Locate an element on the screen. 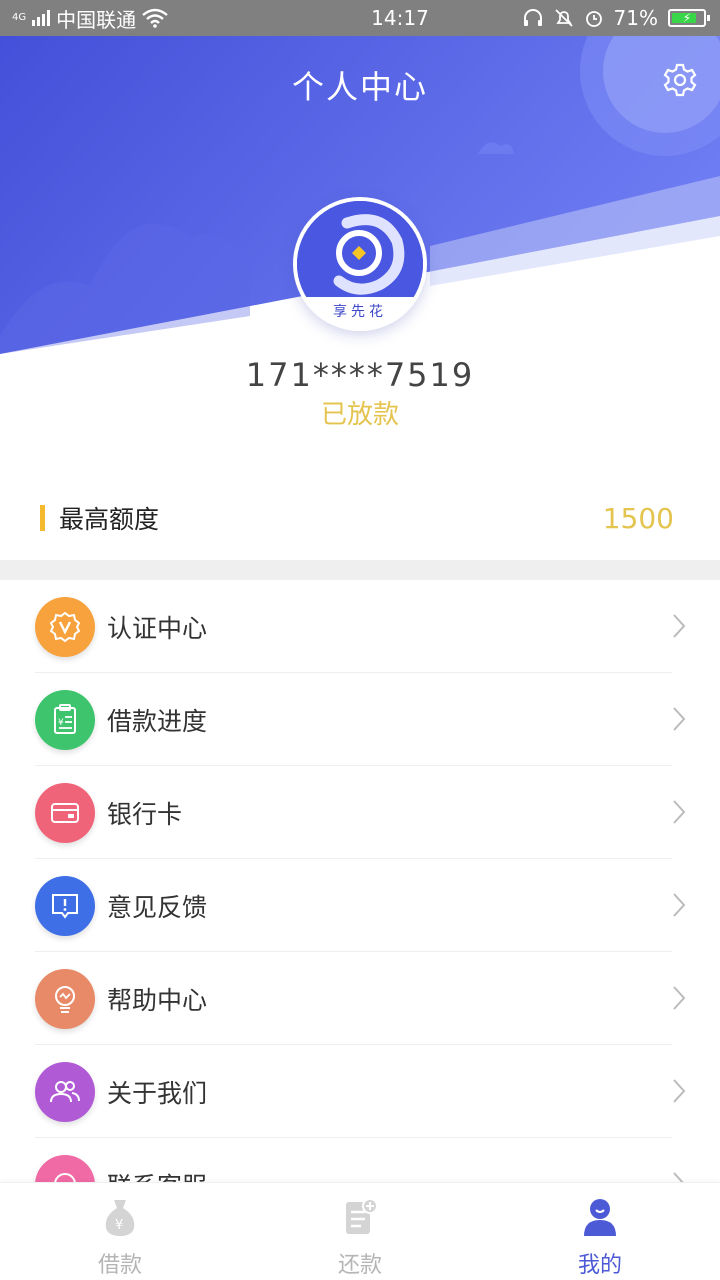 The width and height of the screenshot is (720, 1280). menu-item-label: 帮助中心 is located at coordinates (157, 1000).